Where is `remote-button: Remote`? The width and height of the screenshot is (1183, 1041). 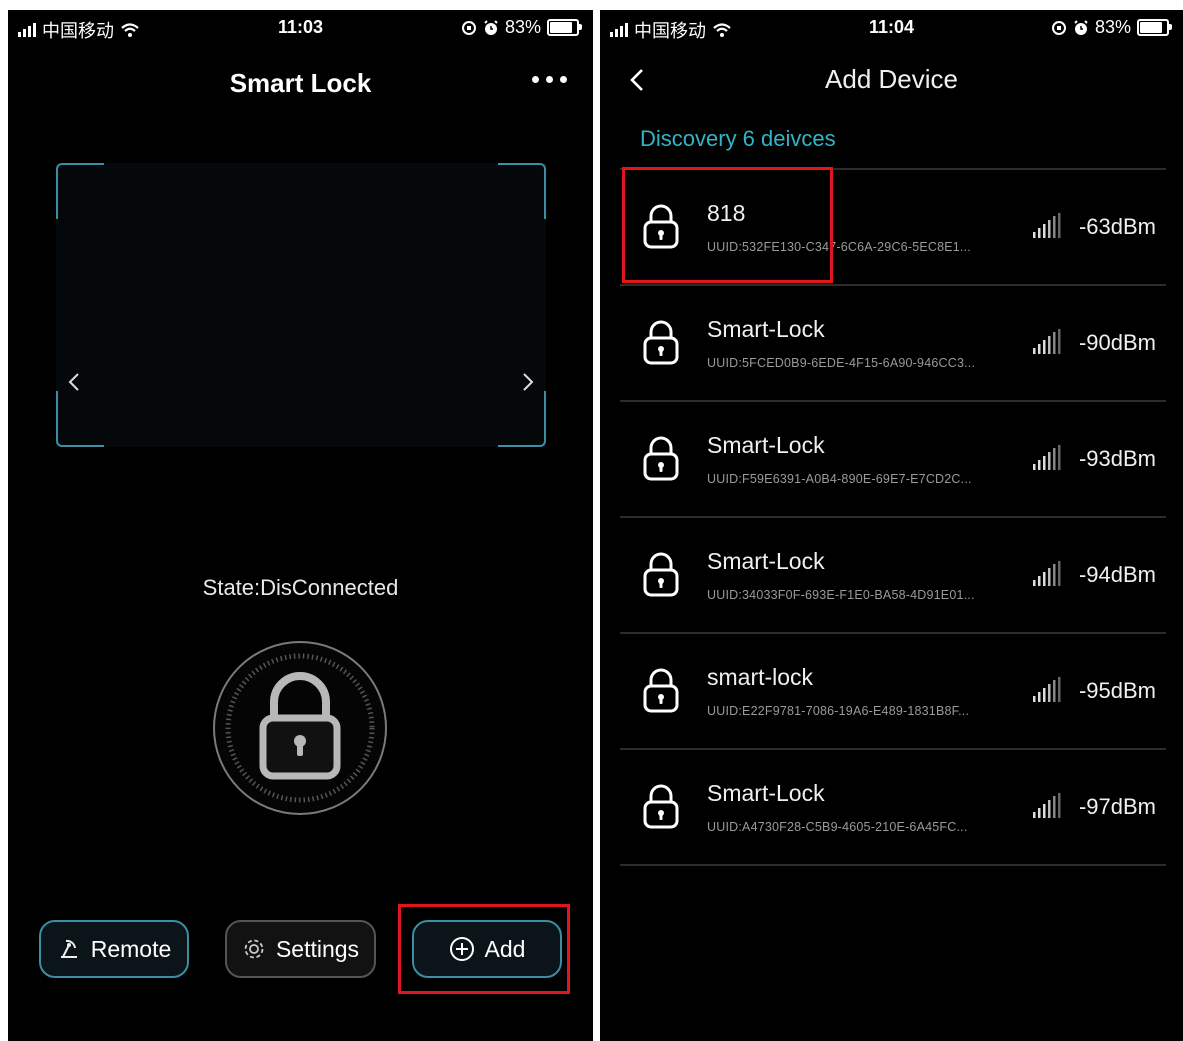 remote-button: Remote is located at coordinates (114, 949).